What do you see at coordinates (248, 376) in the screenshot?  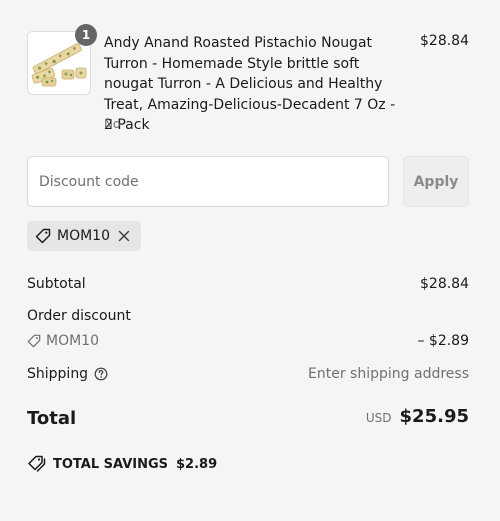 I see `shipping-row: Shipping Enter shipping address` at bounding box center [248, 376].